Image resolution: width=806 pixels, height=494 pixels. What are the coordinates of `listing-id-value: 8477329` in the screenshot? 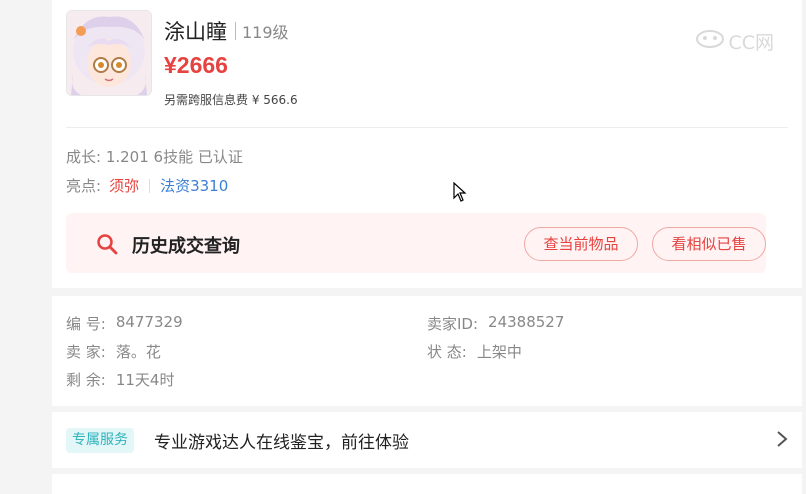 It's located at (149, 322).